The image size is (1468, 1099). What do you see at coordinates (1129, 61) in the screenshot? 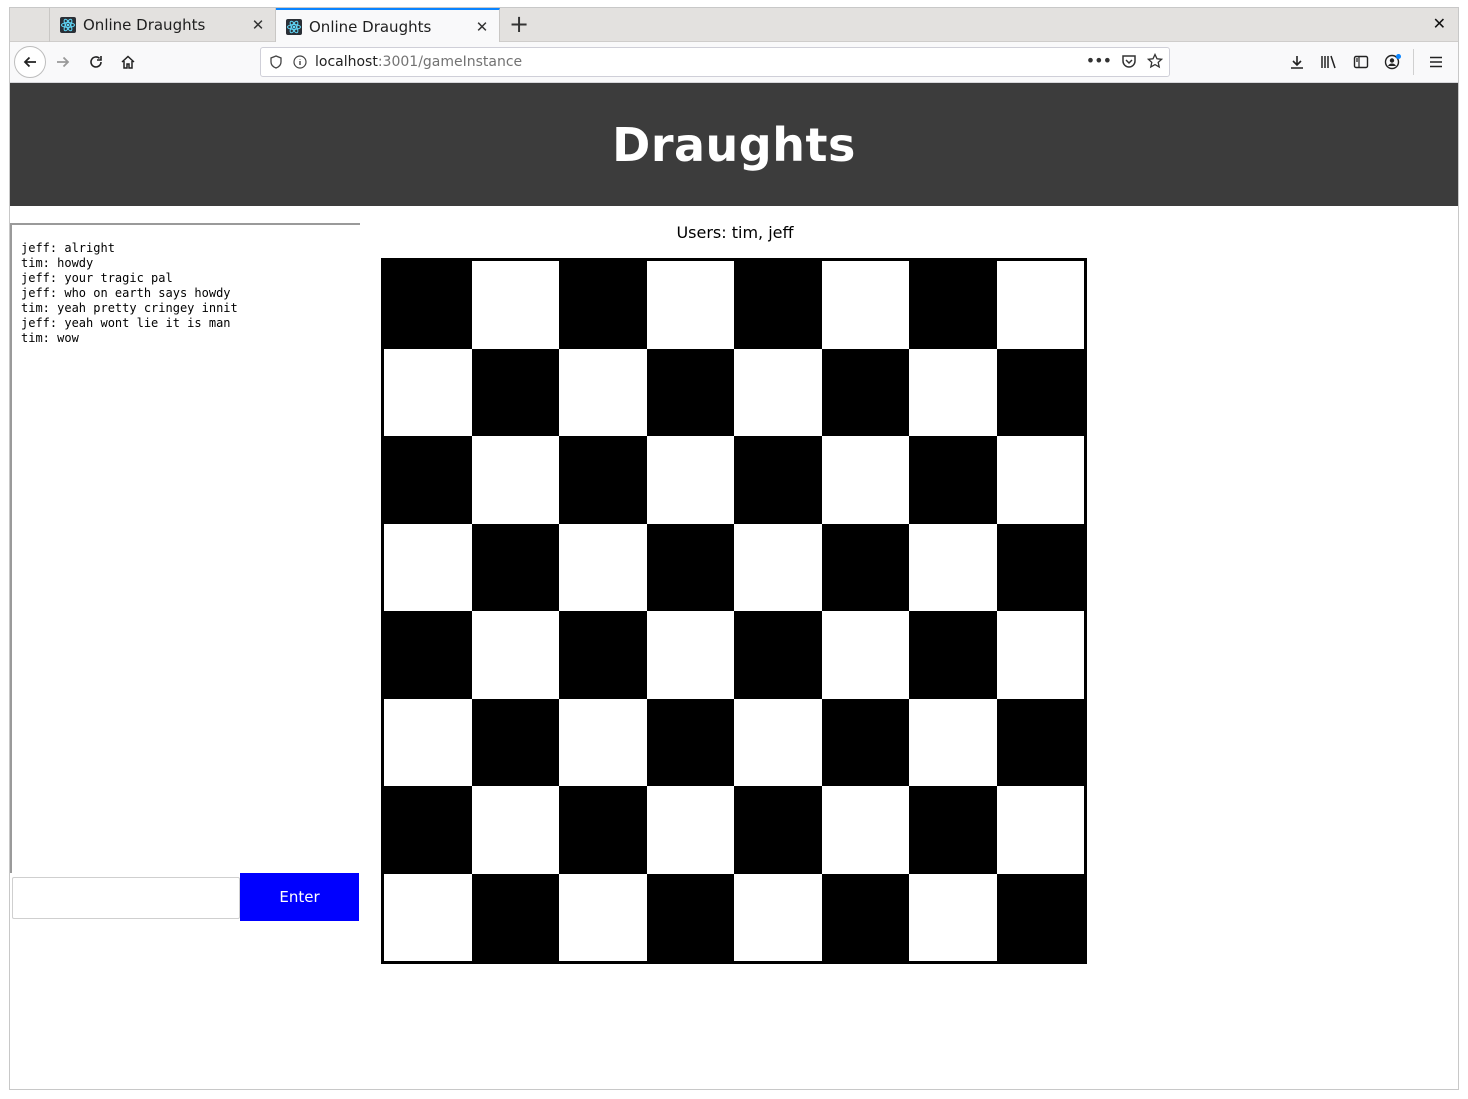
I see `pocket-icon` at bounding box center [1129, 61].